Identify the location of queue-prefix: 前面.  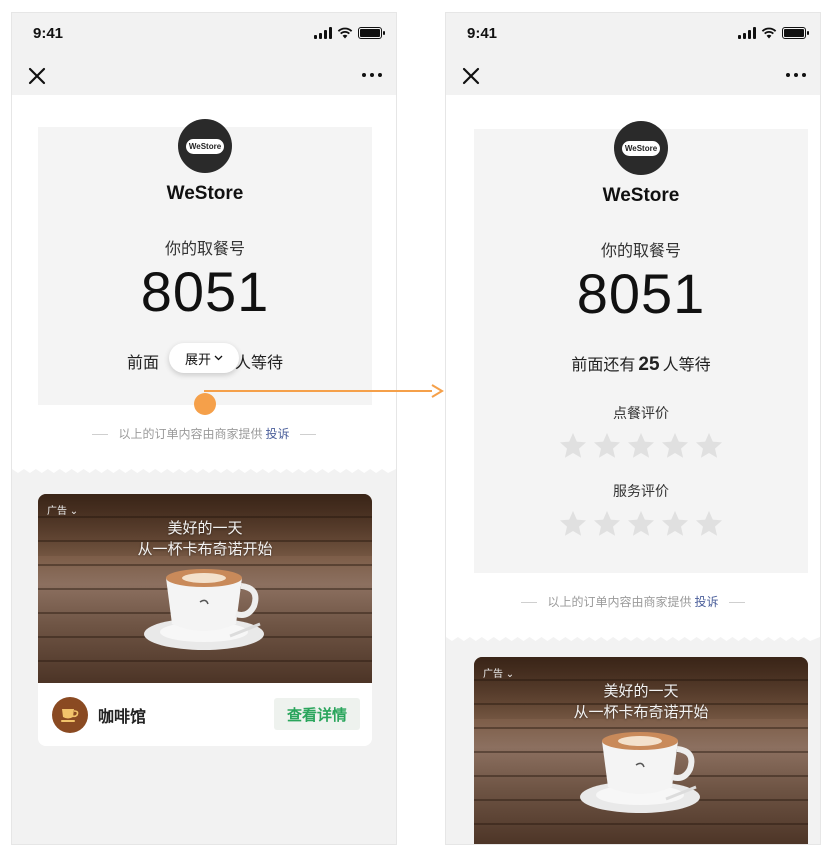
(142, 363).